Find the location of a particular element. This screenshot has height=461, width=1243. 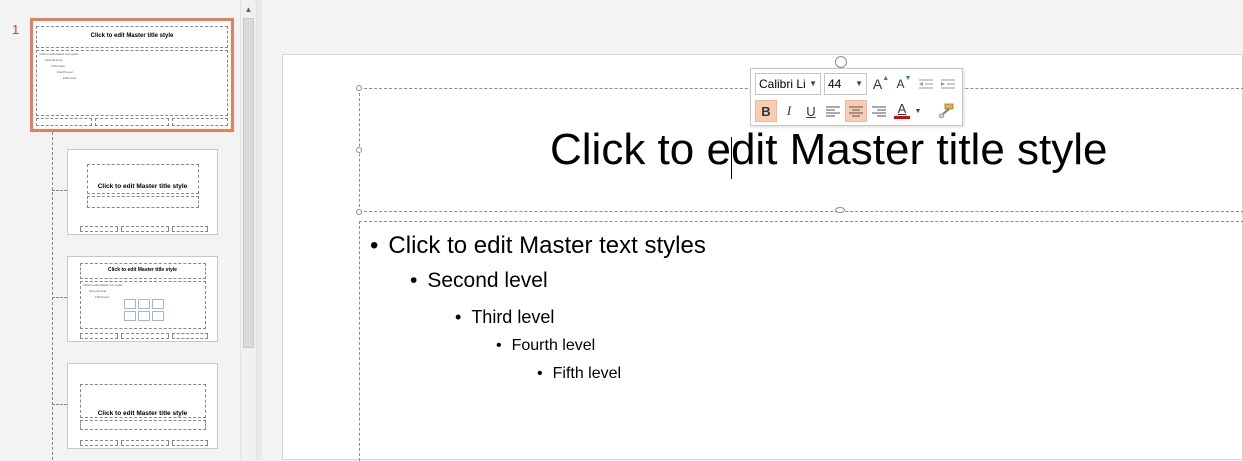

up-arrow-icon: ▲ is located at coordinates (886, 78).